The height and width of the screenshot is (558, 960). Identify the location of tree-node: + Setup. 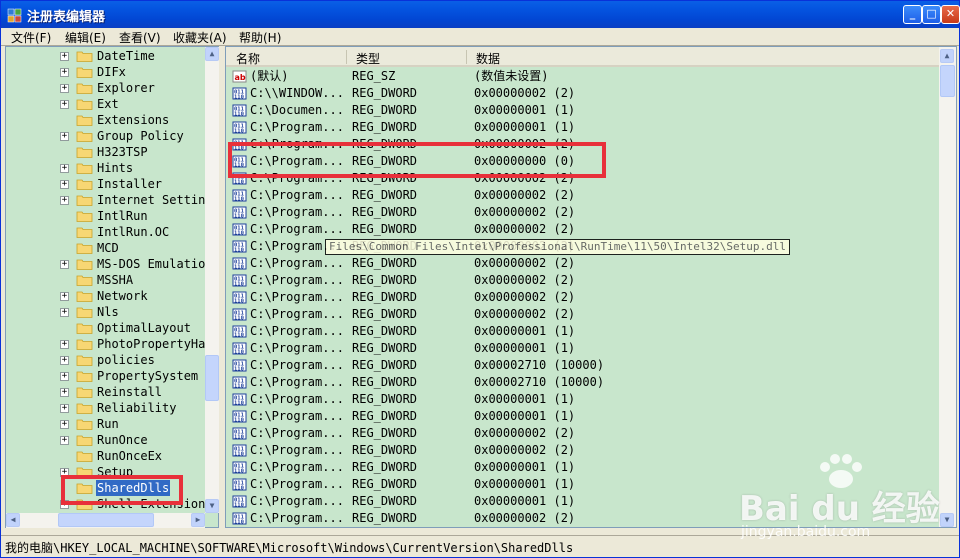
(106, 472).